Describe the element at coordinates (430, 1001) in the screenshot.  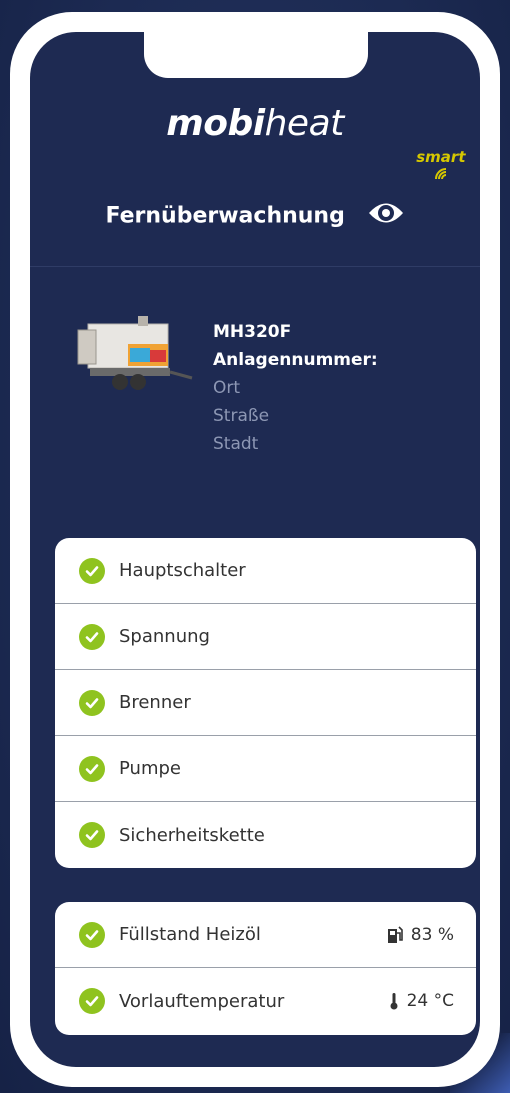
I see `measurement-value: 24 °C` at that location.